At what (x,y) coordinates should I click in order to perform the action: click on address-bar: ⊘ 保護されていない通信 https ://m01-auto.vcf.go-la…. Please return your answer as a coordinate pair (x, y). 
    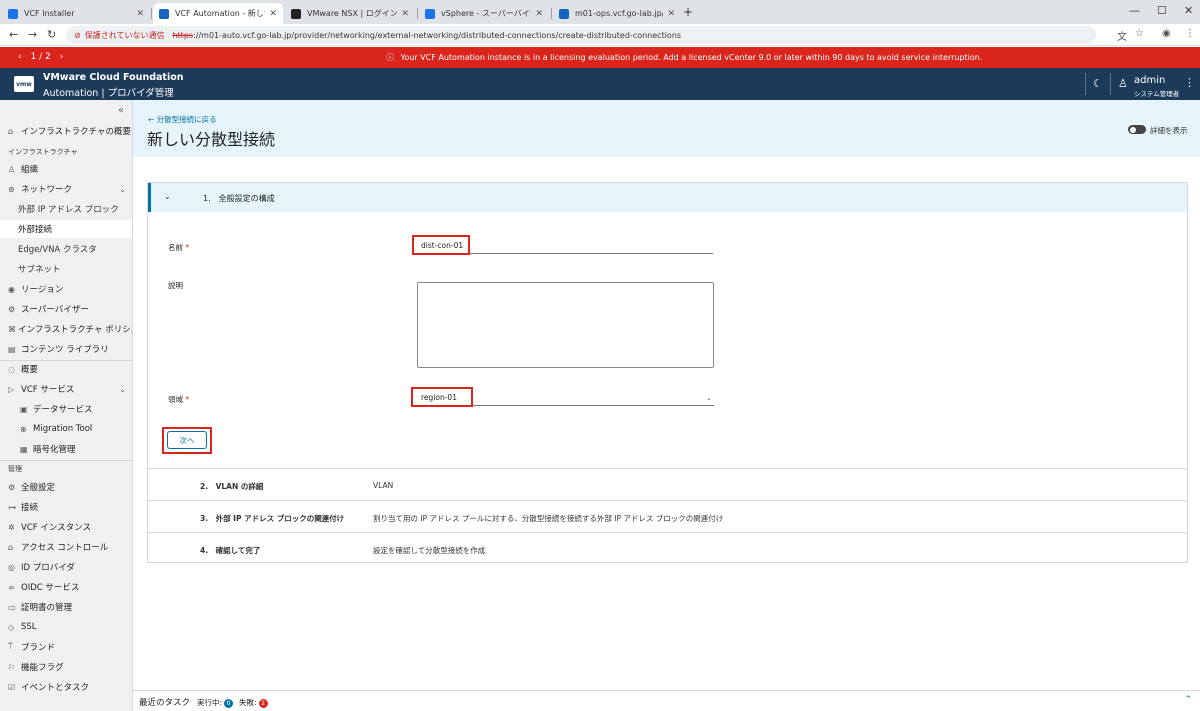
    Looking at the image, I should click on (581, 35).